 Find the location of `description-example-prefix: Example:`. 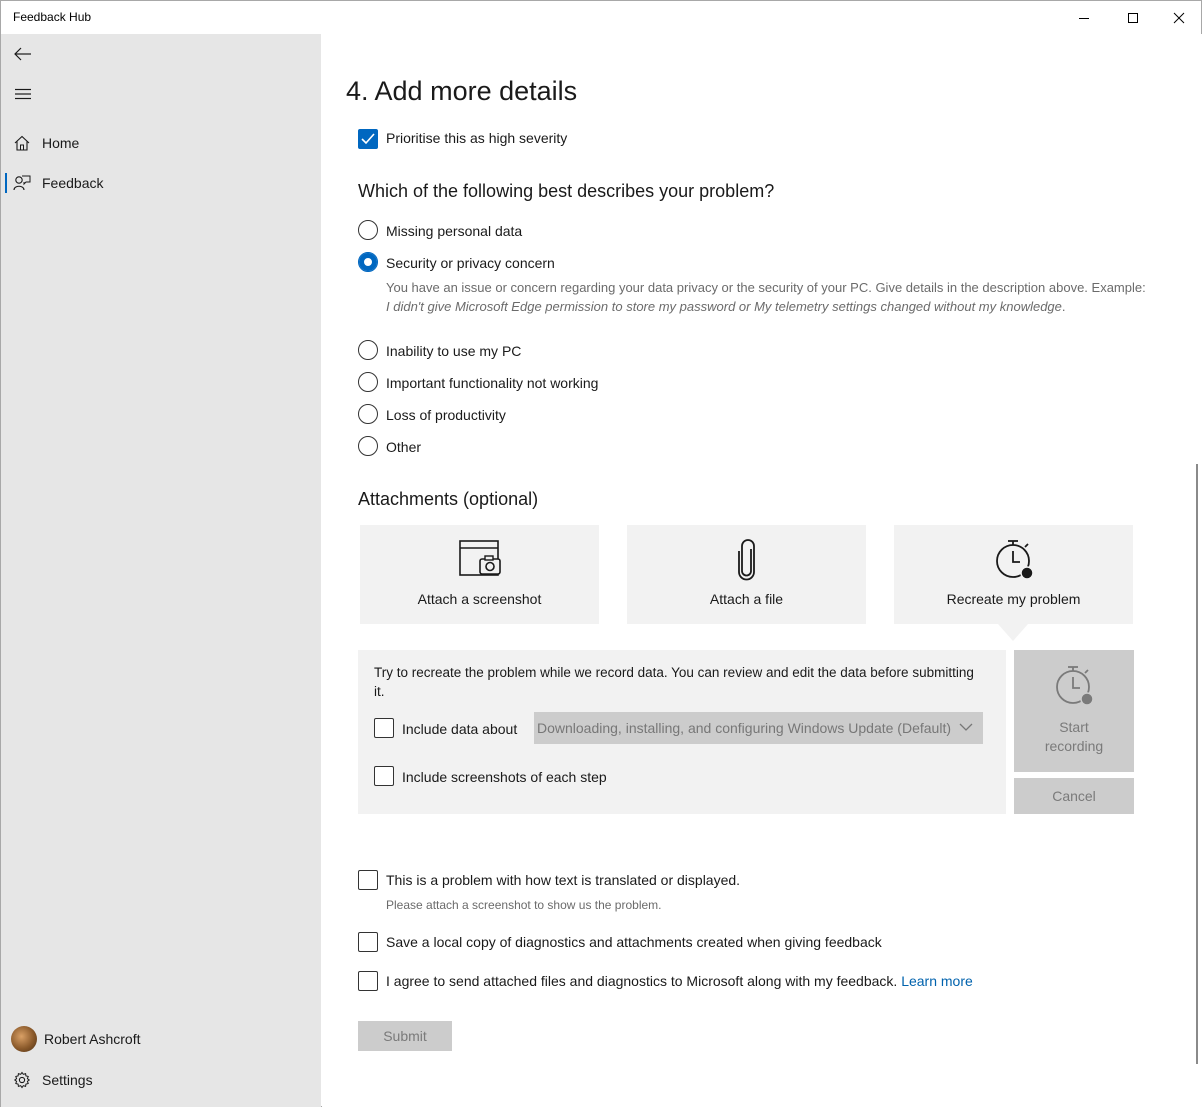

description-example-prefix: Example: is located at coordinates (1118, 287).